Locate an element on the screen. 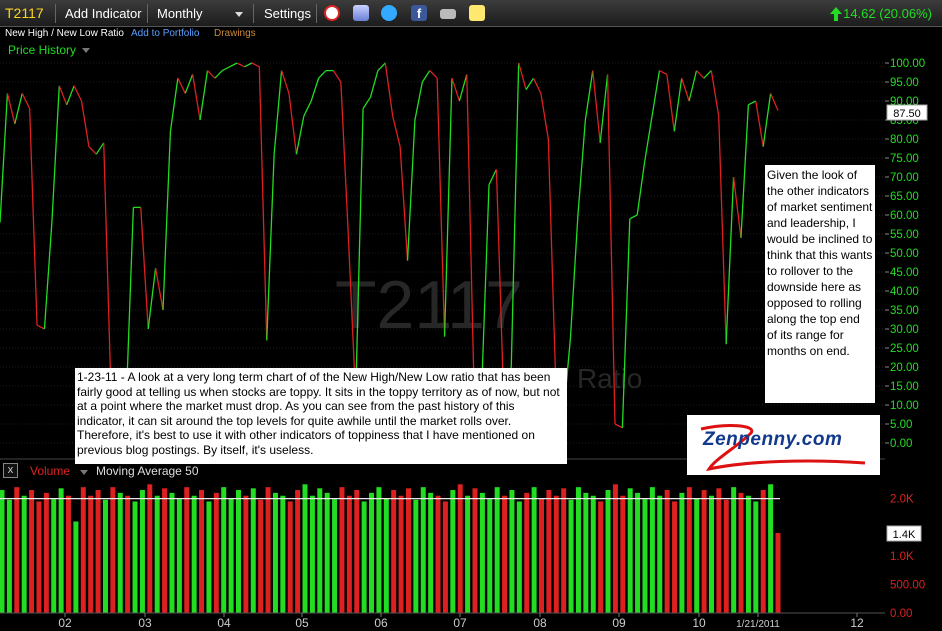 The height and width of the screenshot is (631, 942). price-axis-label: 0.00 is located at coordinates (901, 444).